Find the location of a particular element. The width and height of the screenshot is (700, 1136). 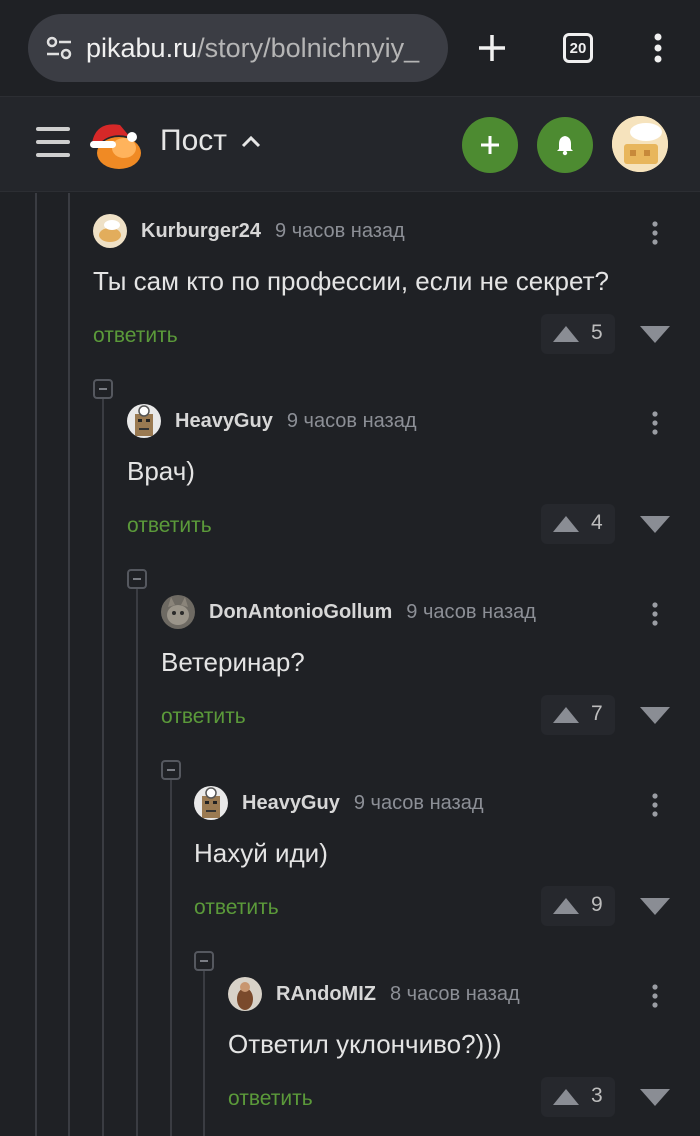

comment-text: Ветеринар? is located at coordinates (233, 662).